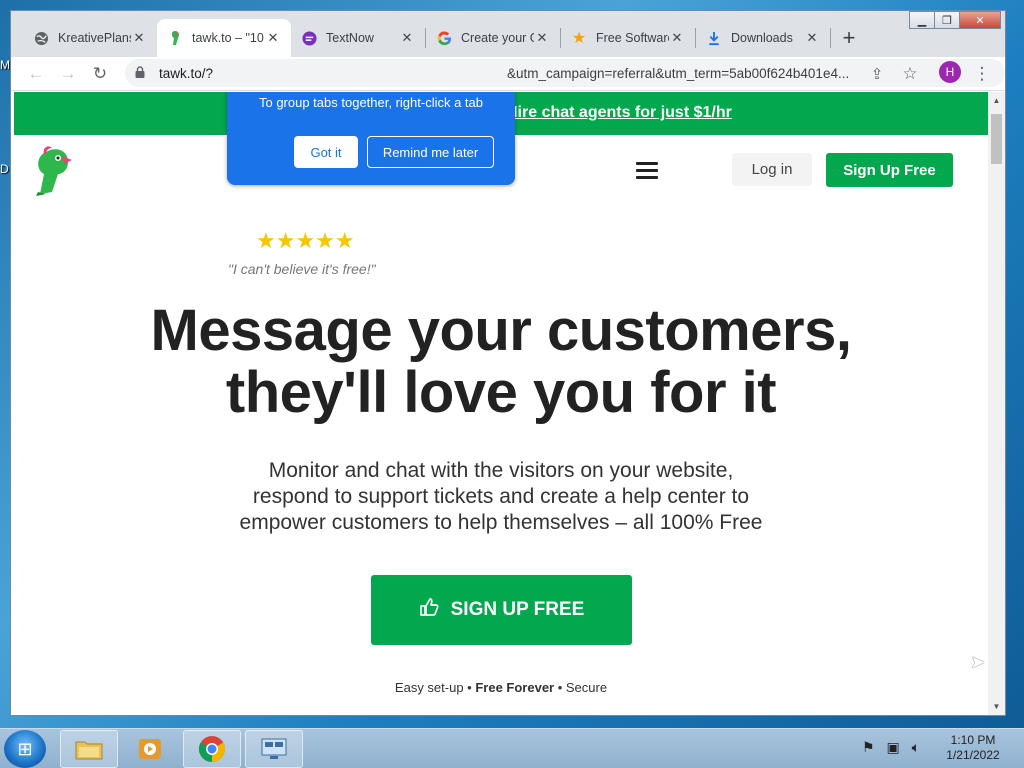 The height and width of the screenshot is (768, 1024). I want to click on back-arrow-icon: ←, so click(36, 74).